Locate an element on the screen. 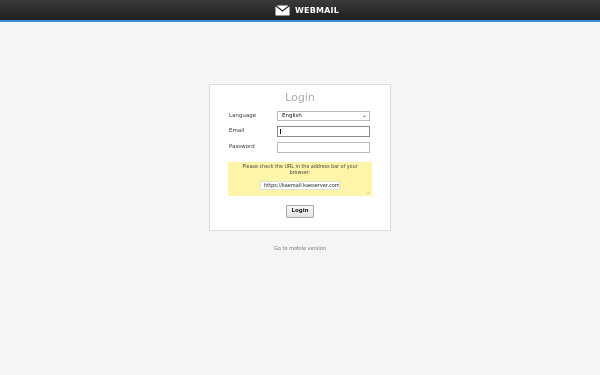 This screenshot has height=375, width=600. language-select-value: English is located at coordinates (292, 116).